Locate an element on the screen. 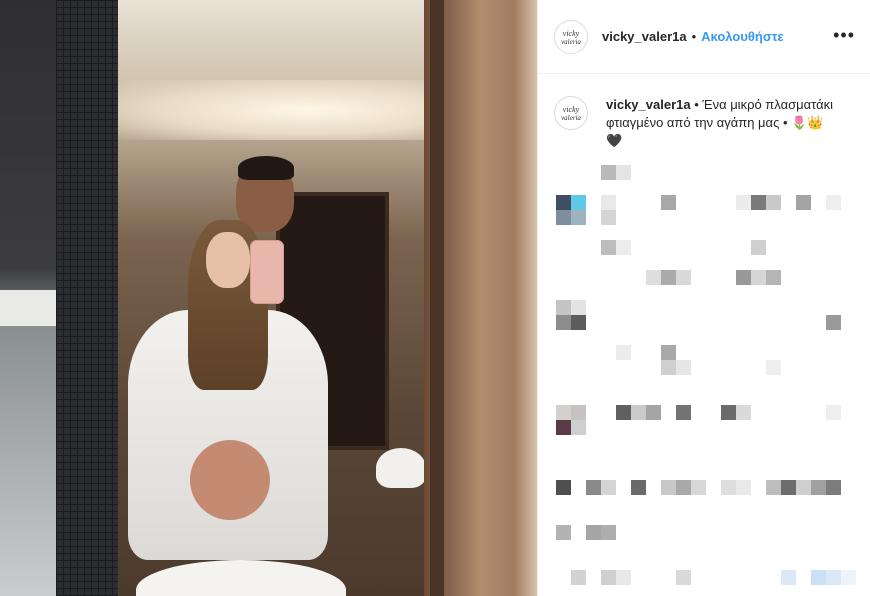 The width and height of the screenshot is (870, 596). man-hair is located at coordinates (266, 168).